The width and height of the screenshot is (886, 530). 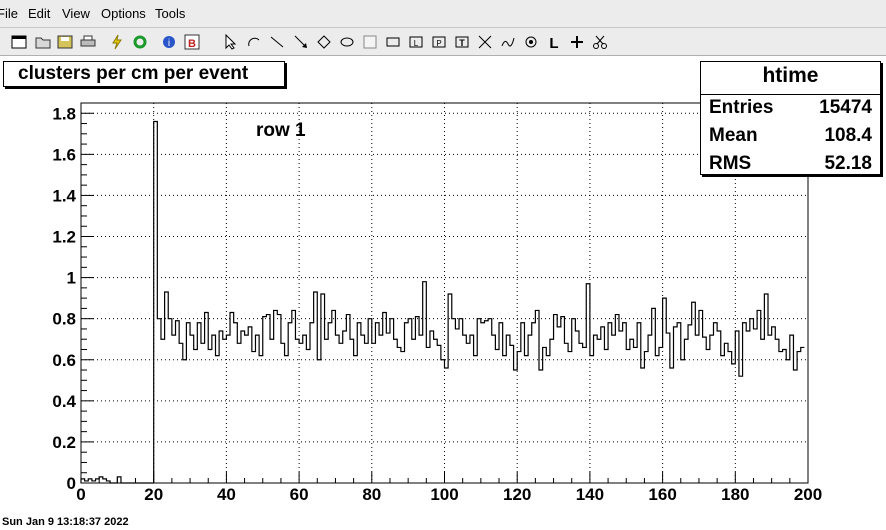 What do you see at coordinates (735, 494) in the screenshot?
I see `x-tick-label: 180` at bounding box center [735, 494].